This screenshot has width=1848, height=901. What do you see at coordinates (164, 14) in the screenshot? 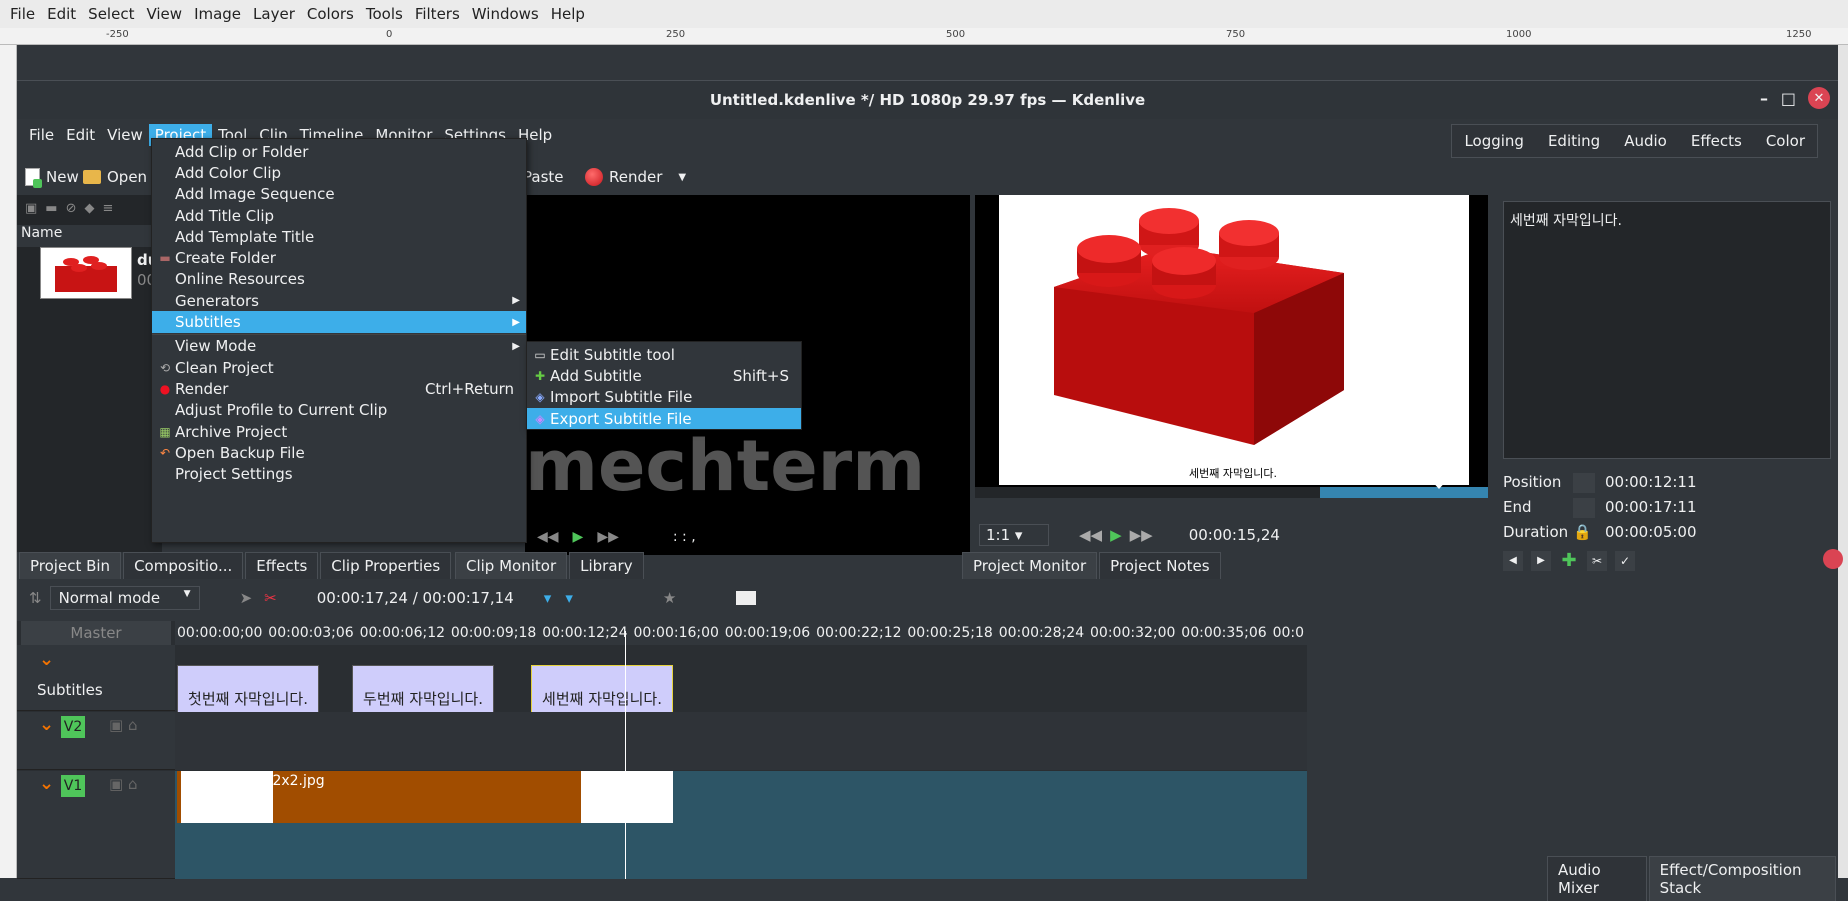
I see `gimp-menu-view: View` at bounding box center [164, 14].